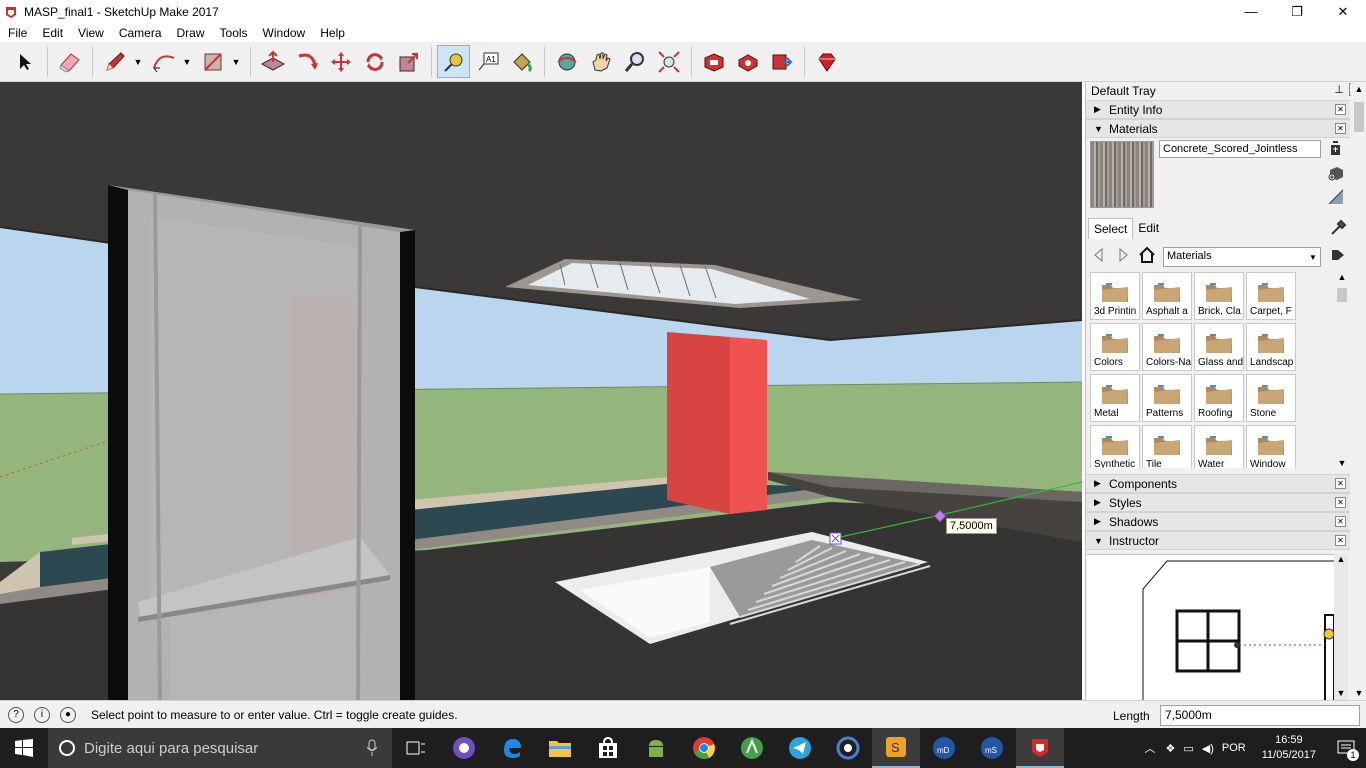 This screenshot has height=768, width=1366. Describe the element at coordinates (332, 33) in the screenshot. I see `menu-help: Help` at that location.